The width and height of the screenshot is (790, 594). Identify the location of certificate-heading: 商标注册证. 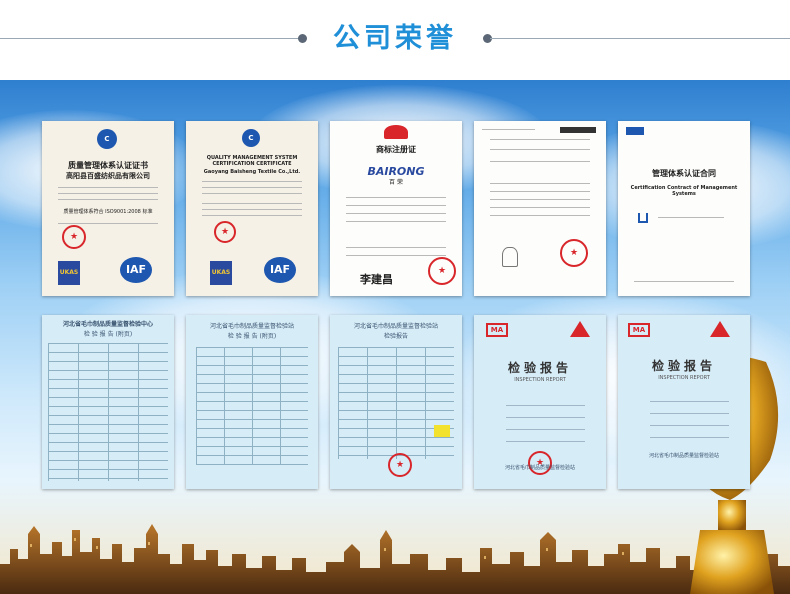
(396, 149).